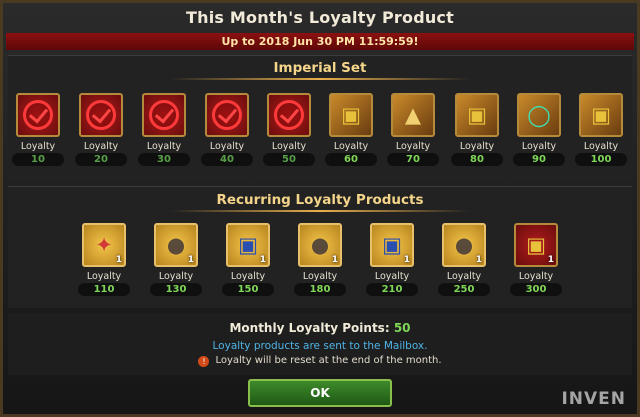  Describe the element at coordinates (402, 328) in the screenshot. I see `monthly-points-value: 50` at that location.